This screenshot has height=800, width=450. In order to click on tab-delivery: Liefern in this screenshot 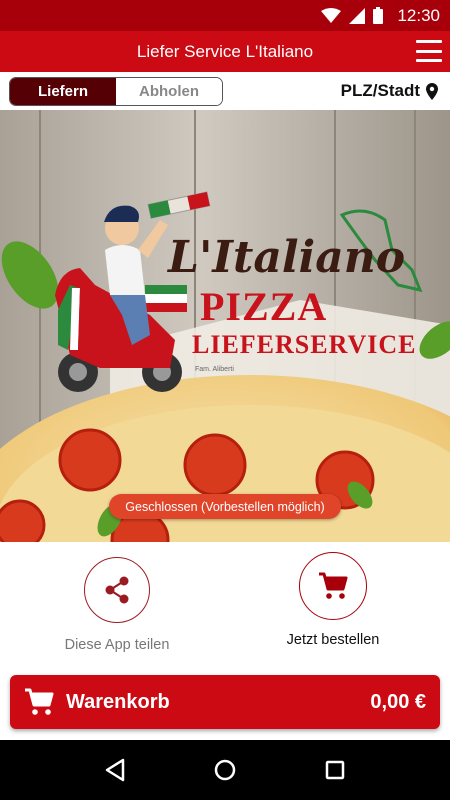, I will do `click(63, 91)`.